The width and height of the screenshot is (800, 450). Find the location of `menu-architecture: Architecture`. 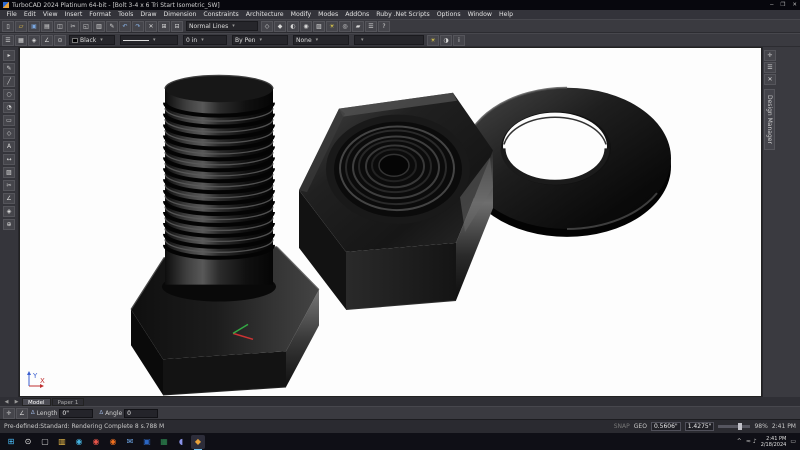

menu-architecture: Architecture is located at coordinates (264, 14).